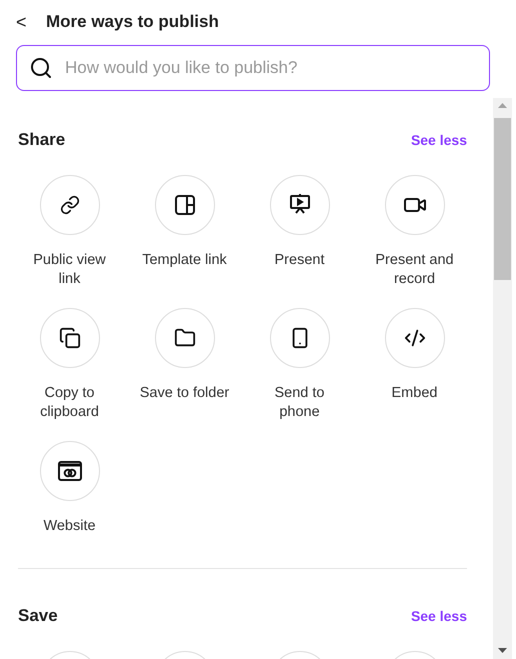 This screenshot has width=516, height=659. I want to click on folder-icon, so click(185, 338).